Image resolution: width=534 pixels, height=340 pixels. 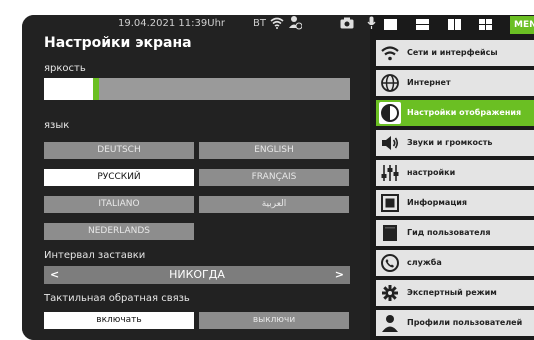 I want to click on haptic-on-button: включать, so click(x=119, y=320).